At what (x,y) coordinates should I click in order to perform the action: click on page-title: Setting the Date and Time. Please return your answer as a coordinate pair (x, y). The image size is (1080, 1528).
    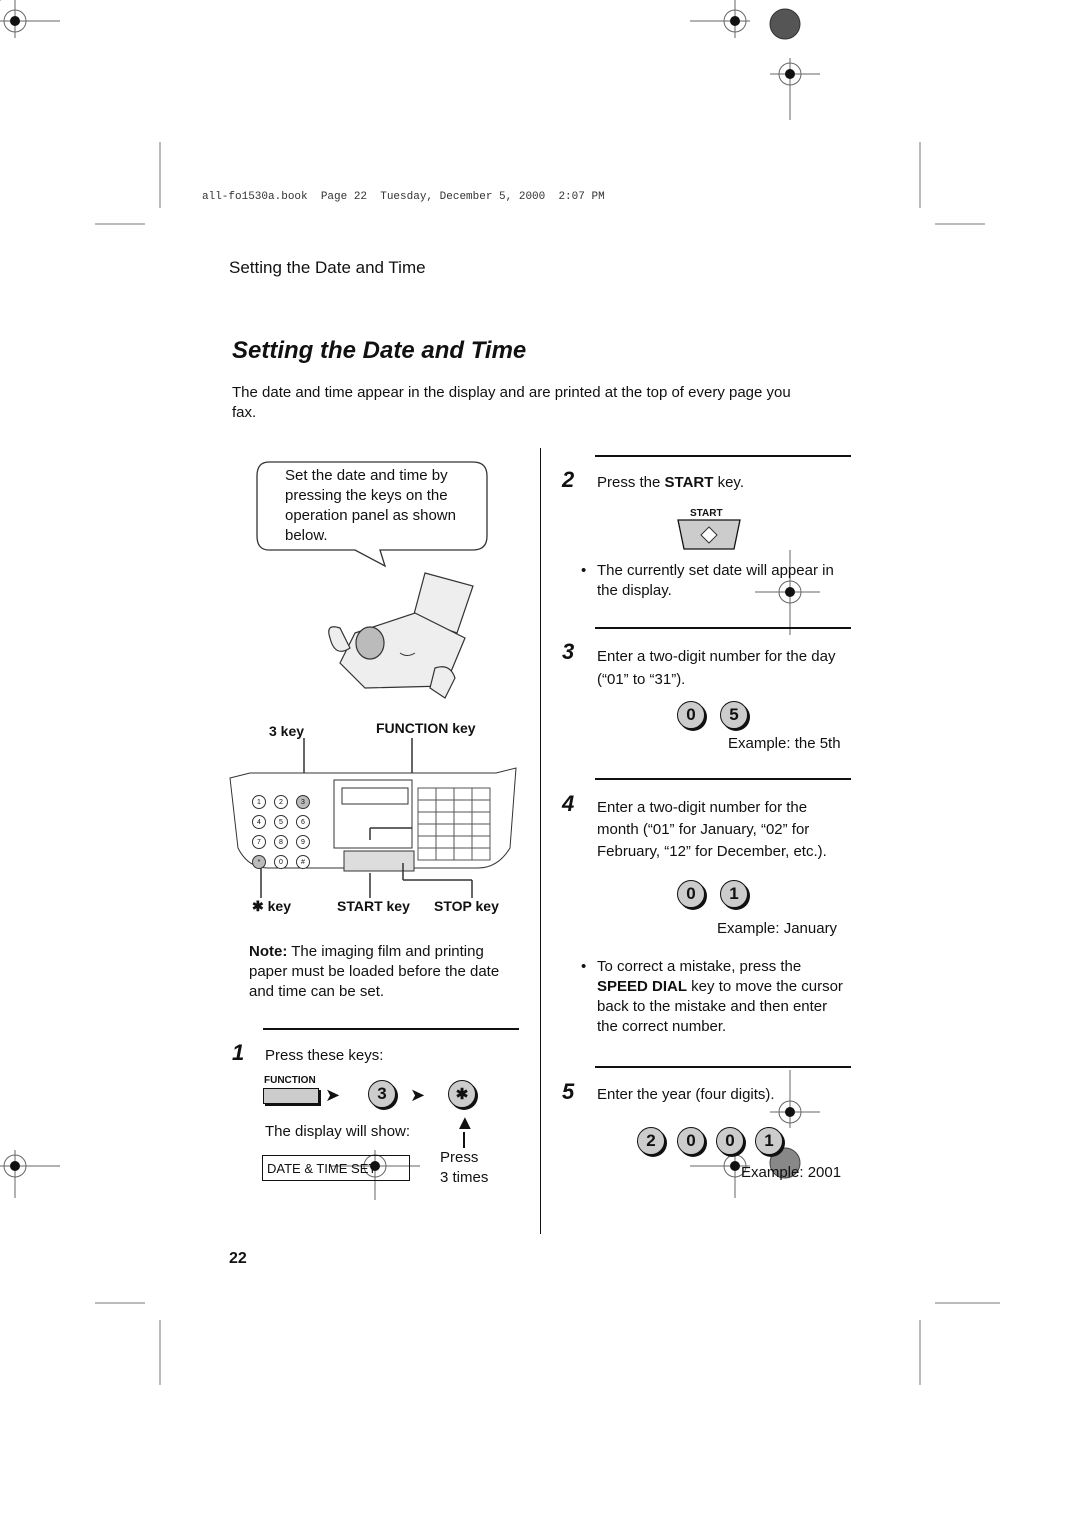
    Looking at the image, I should click on (379, 350).